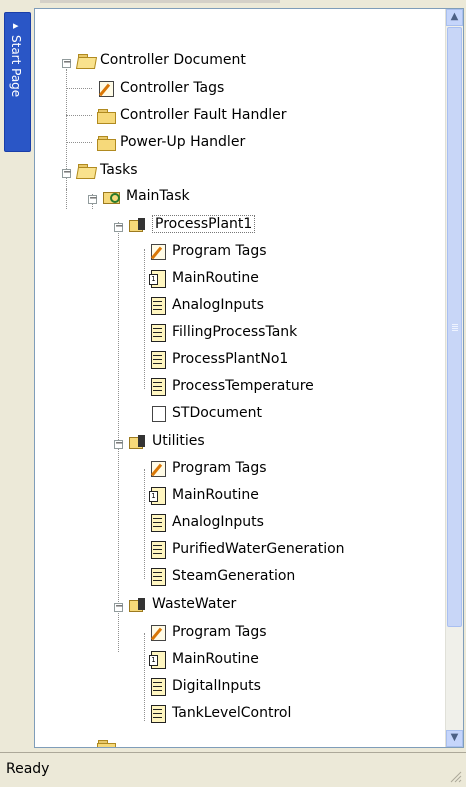 The image size is (466, 787). What do you see at coordinates (158, 413) in the screenshot?
I see `structured-text-icon` at bounding box center [158, 413].